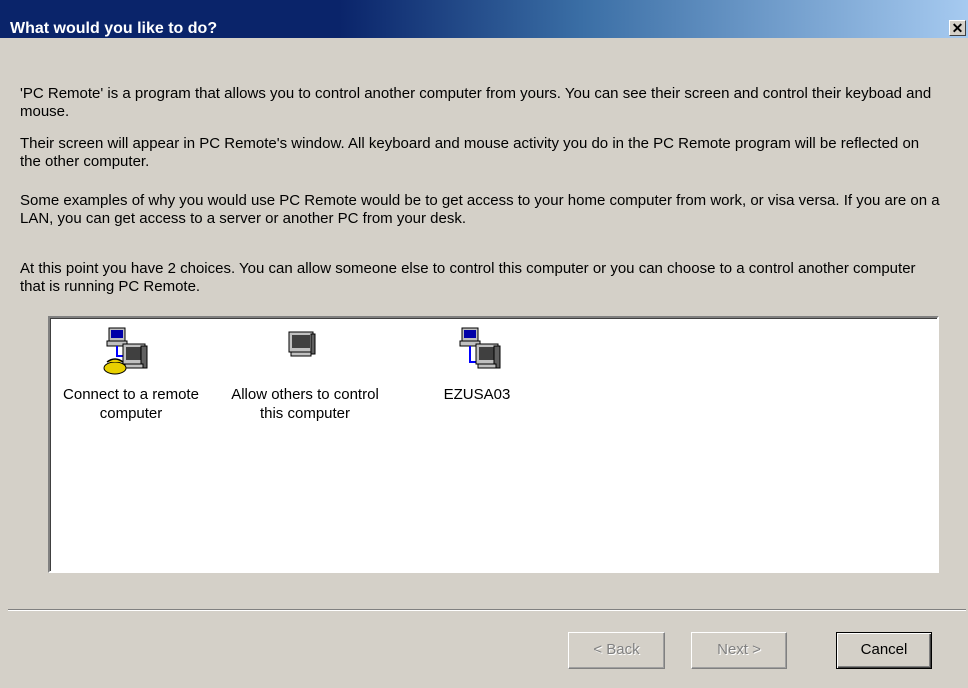 The height and width of the screenshot is (688, 968). I want to click on choice-connect-remote-label: Connect to a remote computer, so click(131, 404).